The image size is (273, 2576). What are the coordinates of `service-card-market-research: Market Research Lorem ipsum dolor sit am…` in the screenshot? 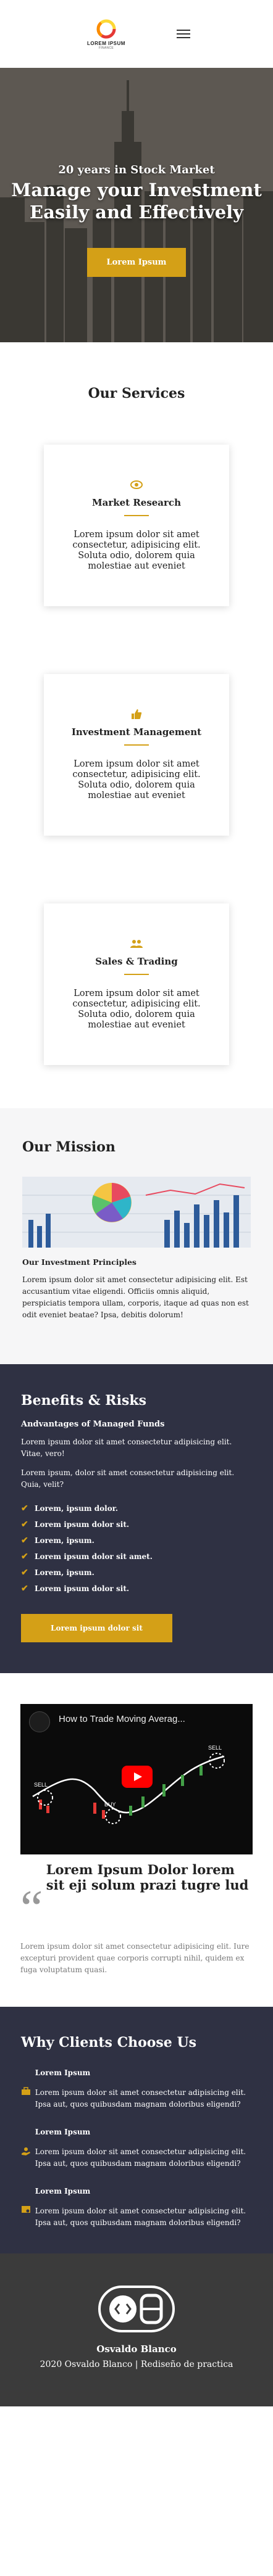 It's located at (136, 525).